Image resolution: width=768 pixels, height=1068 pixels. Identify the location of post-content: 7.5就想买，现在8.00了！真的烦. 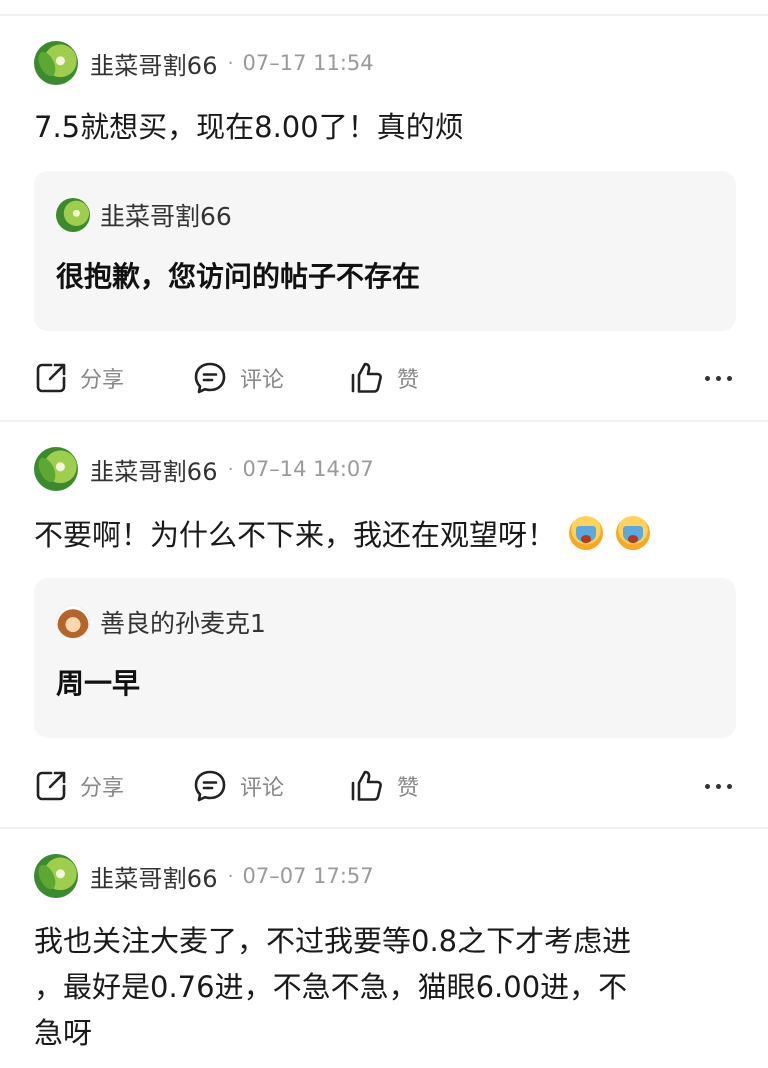
(384, 127).